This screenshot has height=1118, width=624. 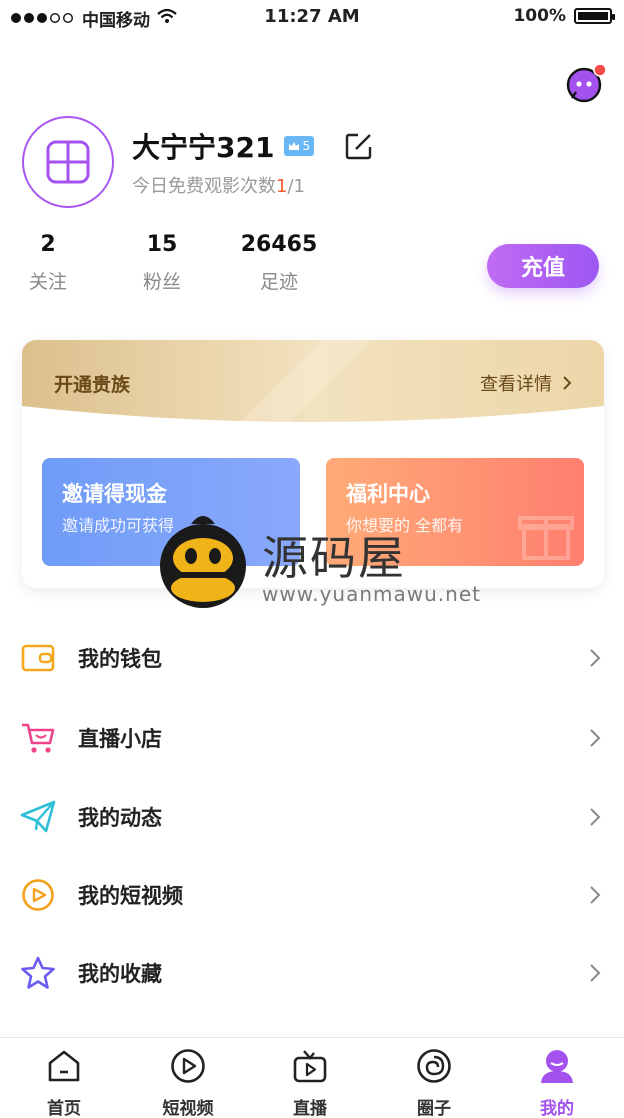 I want to click on message-button, so click(x=586, y=84).